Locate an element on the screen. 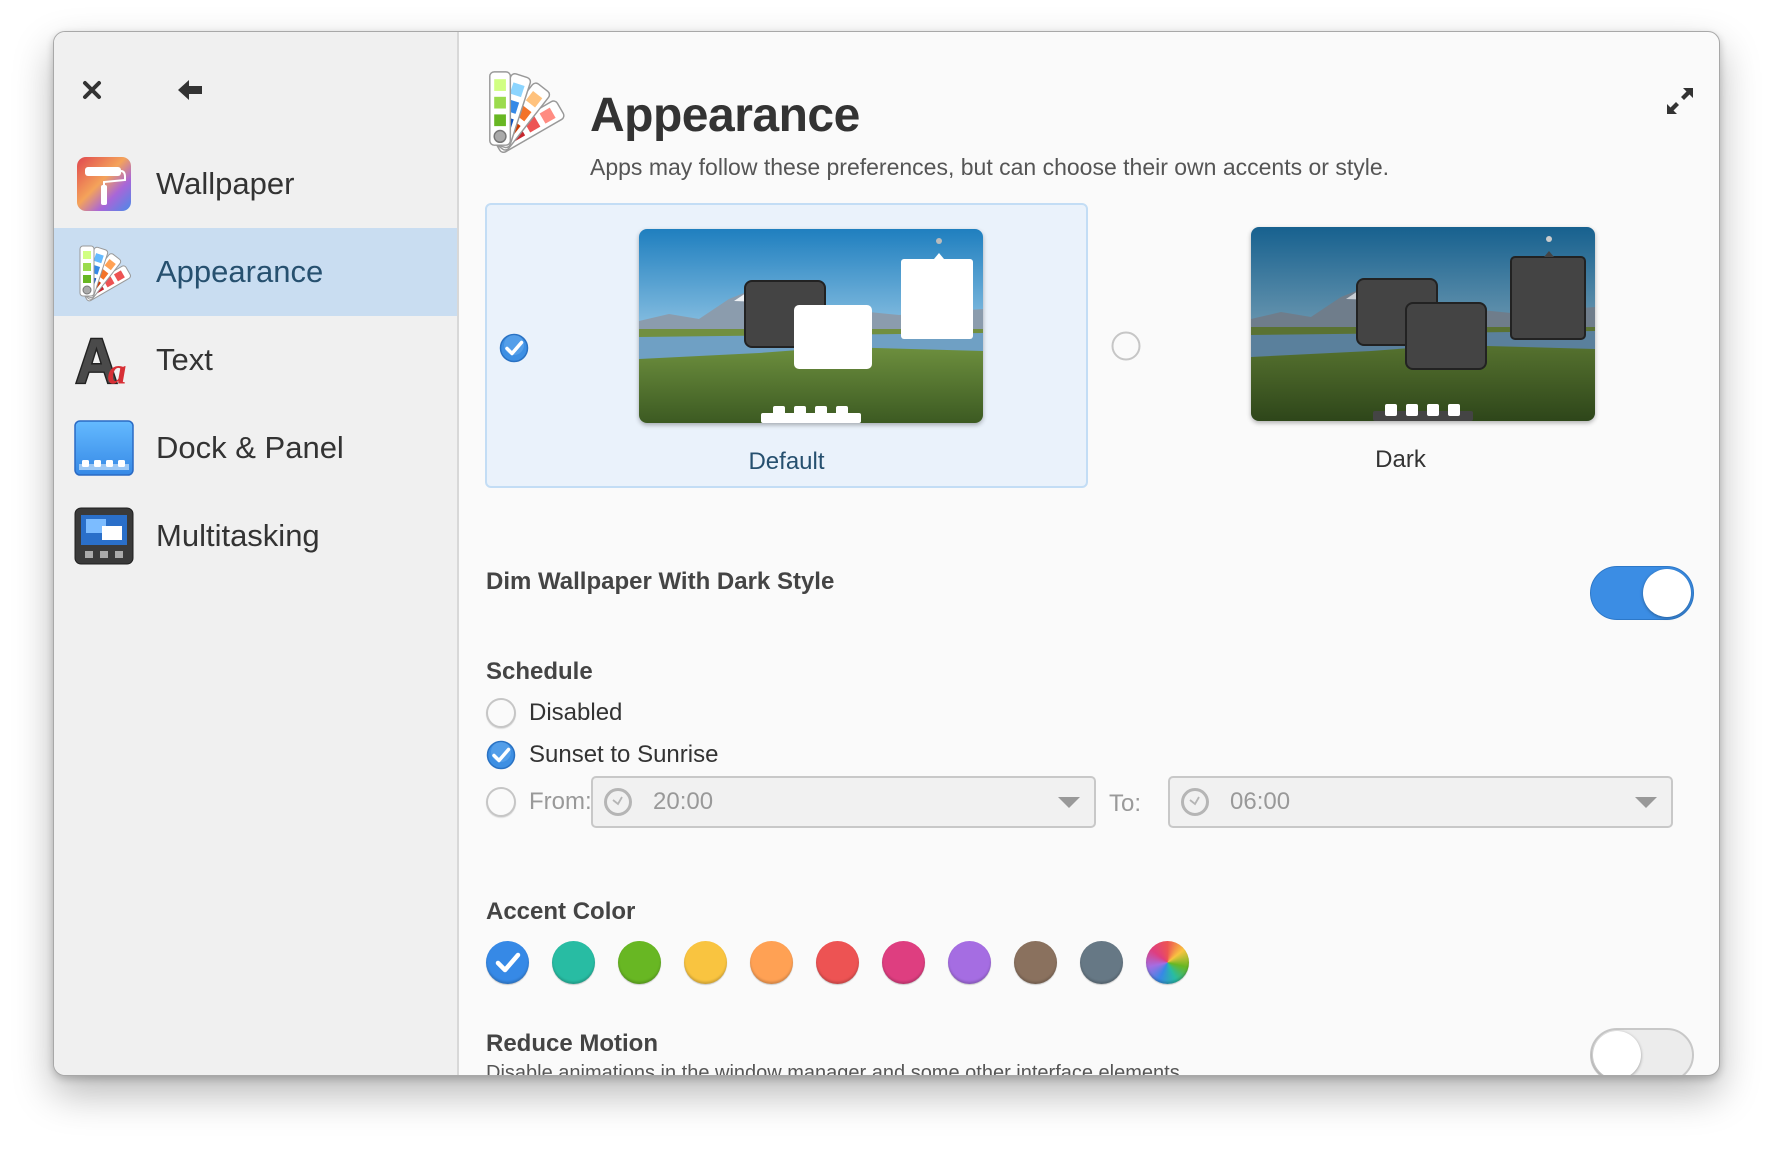 The image size is (1768, 1152). sidebar-item-multitasking: Multitasking is located at coordinates (255, 536).